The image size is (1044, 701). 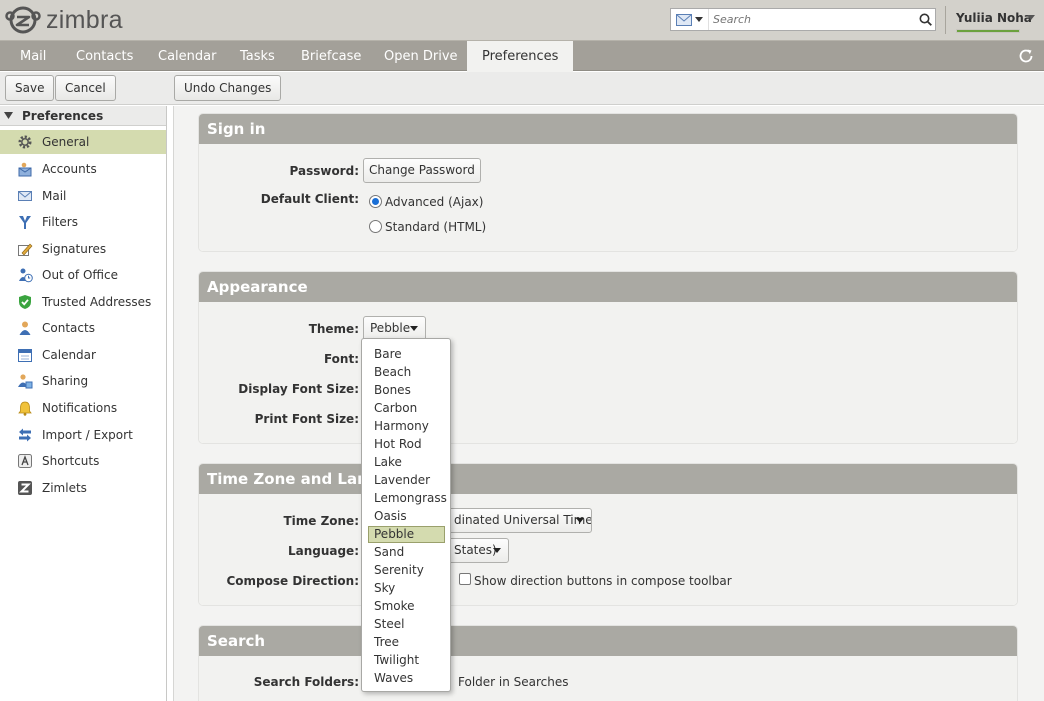 What do you see at coordinates (83, 196) in the screenshot?
I see `sidebar-item-mail: Mail` at bounding box center [83, 196].